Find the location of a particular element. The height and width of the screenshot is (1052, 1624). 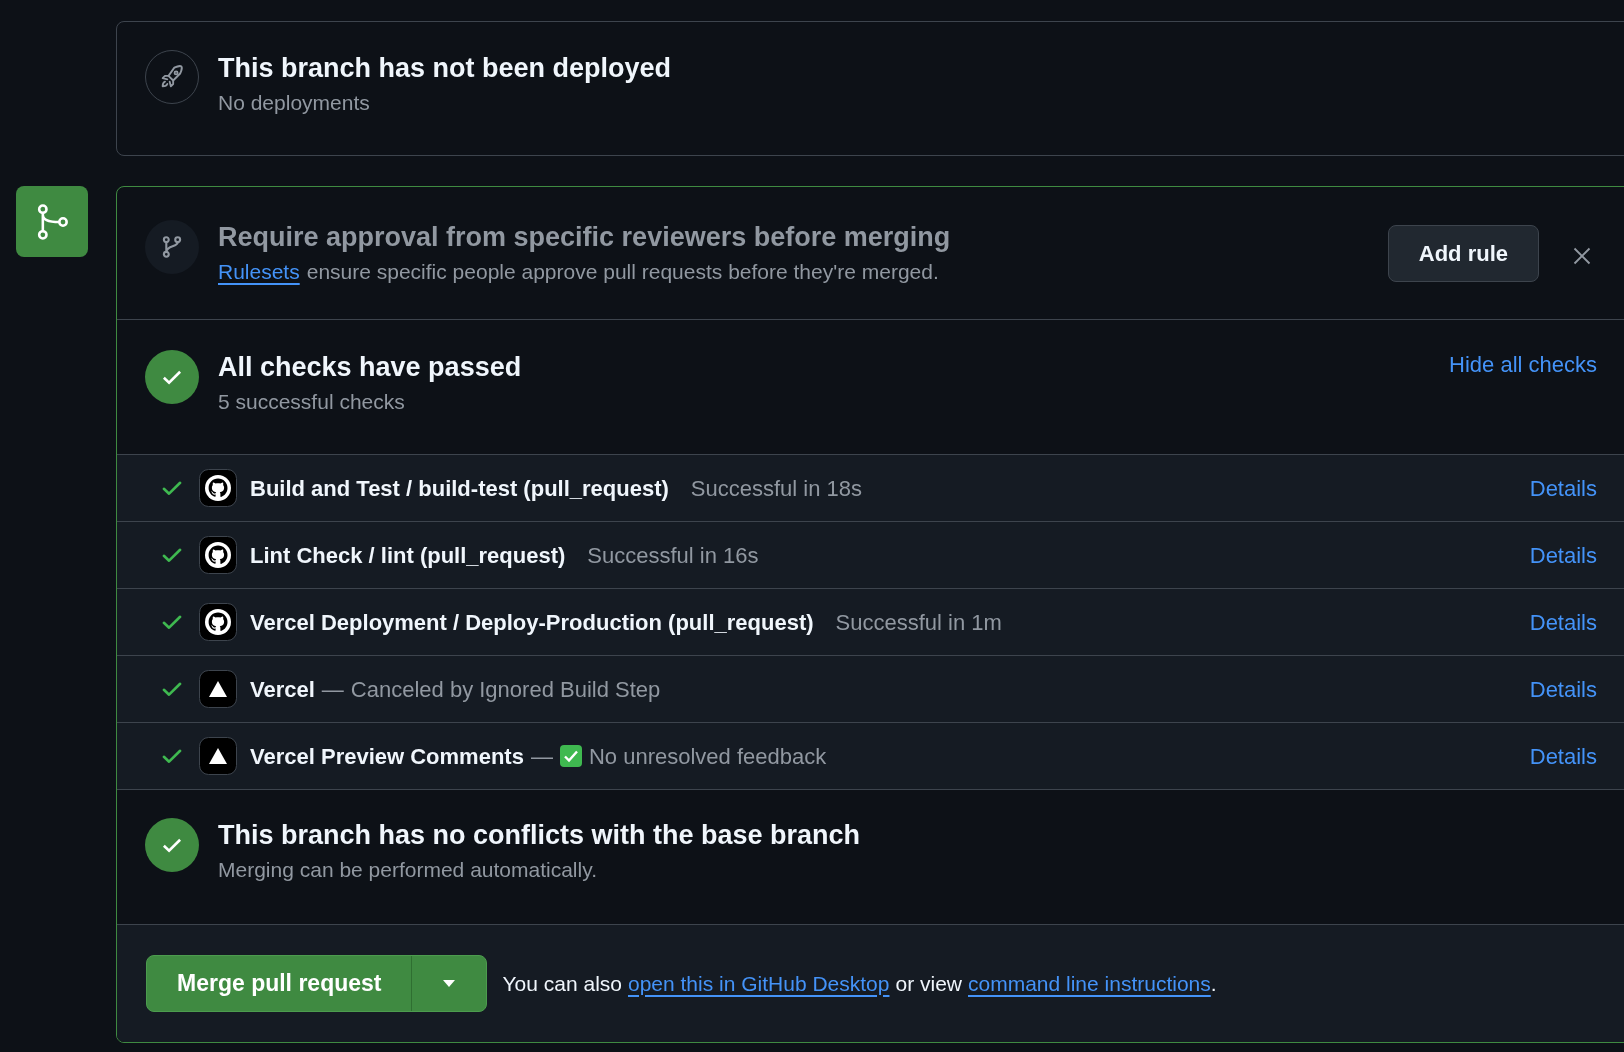

add-rule-button: Add rule is located at coordinates (1463, 253).